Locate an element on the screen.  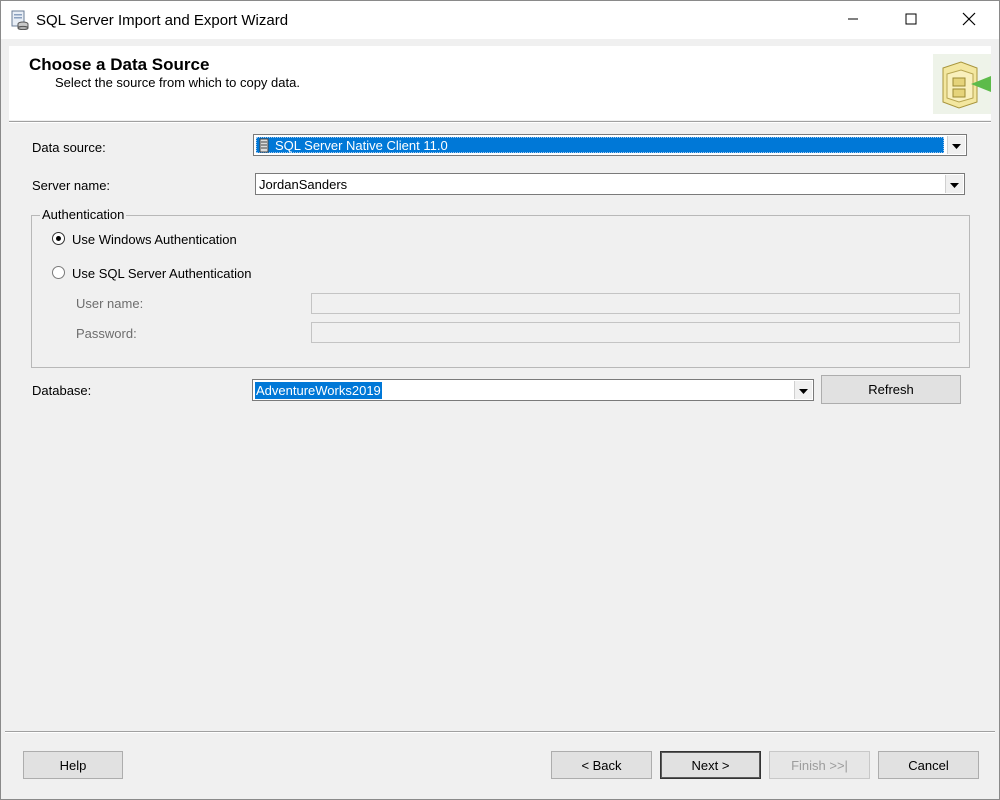
maximize-icon is located at coordinates (911, 20).